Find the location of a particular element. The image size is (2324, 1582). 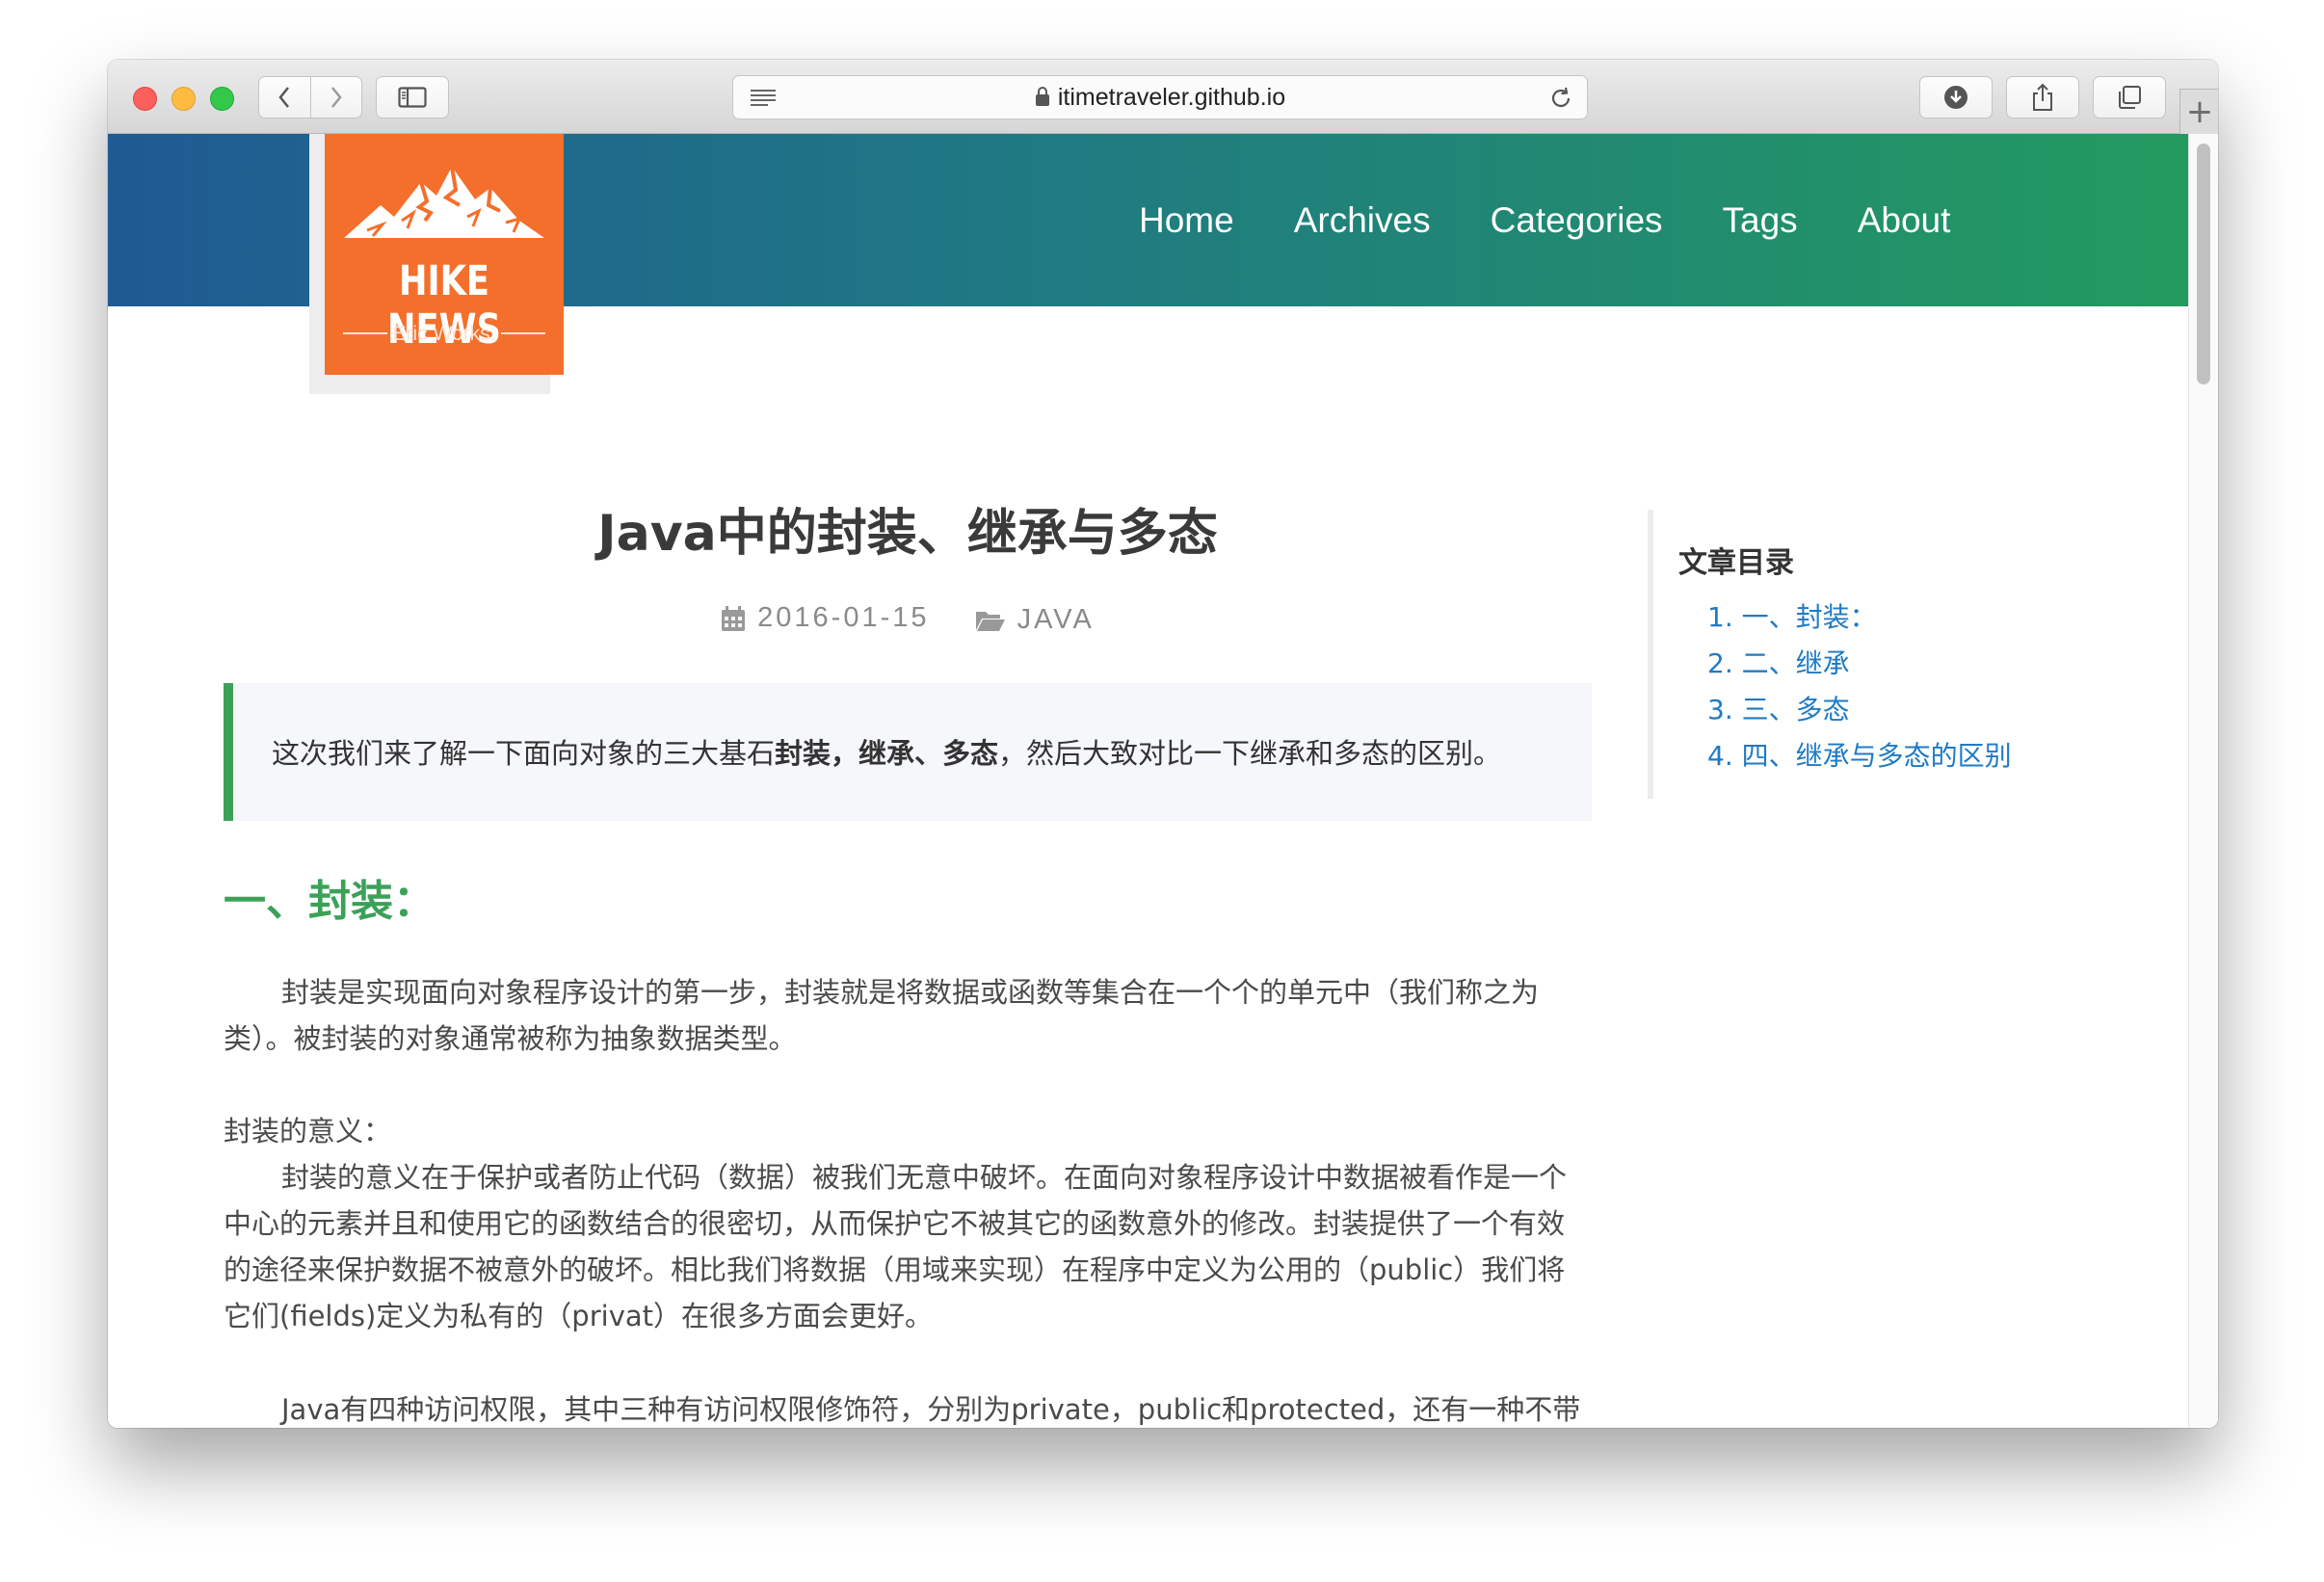

sidebar-icon is located at coordinates (413, 97).